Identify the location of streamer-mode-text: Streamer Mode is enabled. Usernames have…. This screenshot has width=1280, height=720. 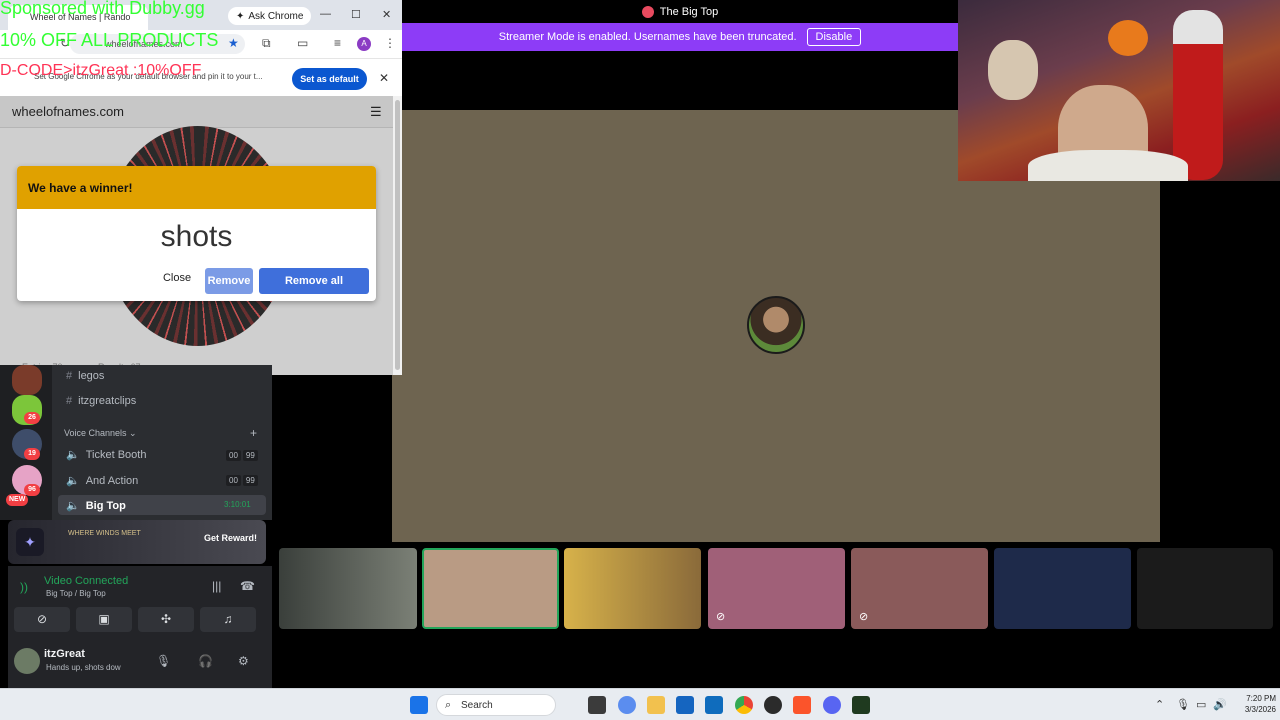
(647, 37).